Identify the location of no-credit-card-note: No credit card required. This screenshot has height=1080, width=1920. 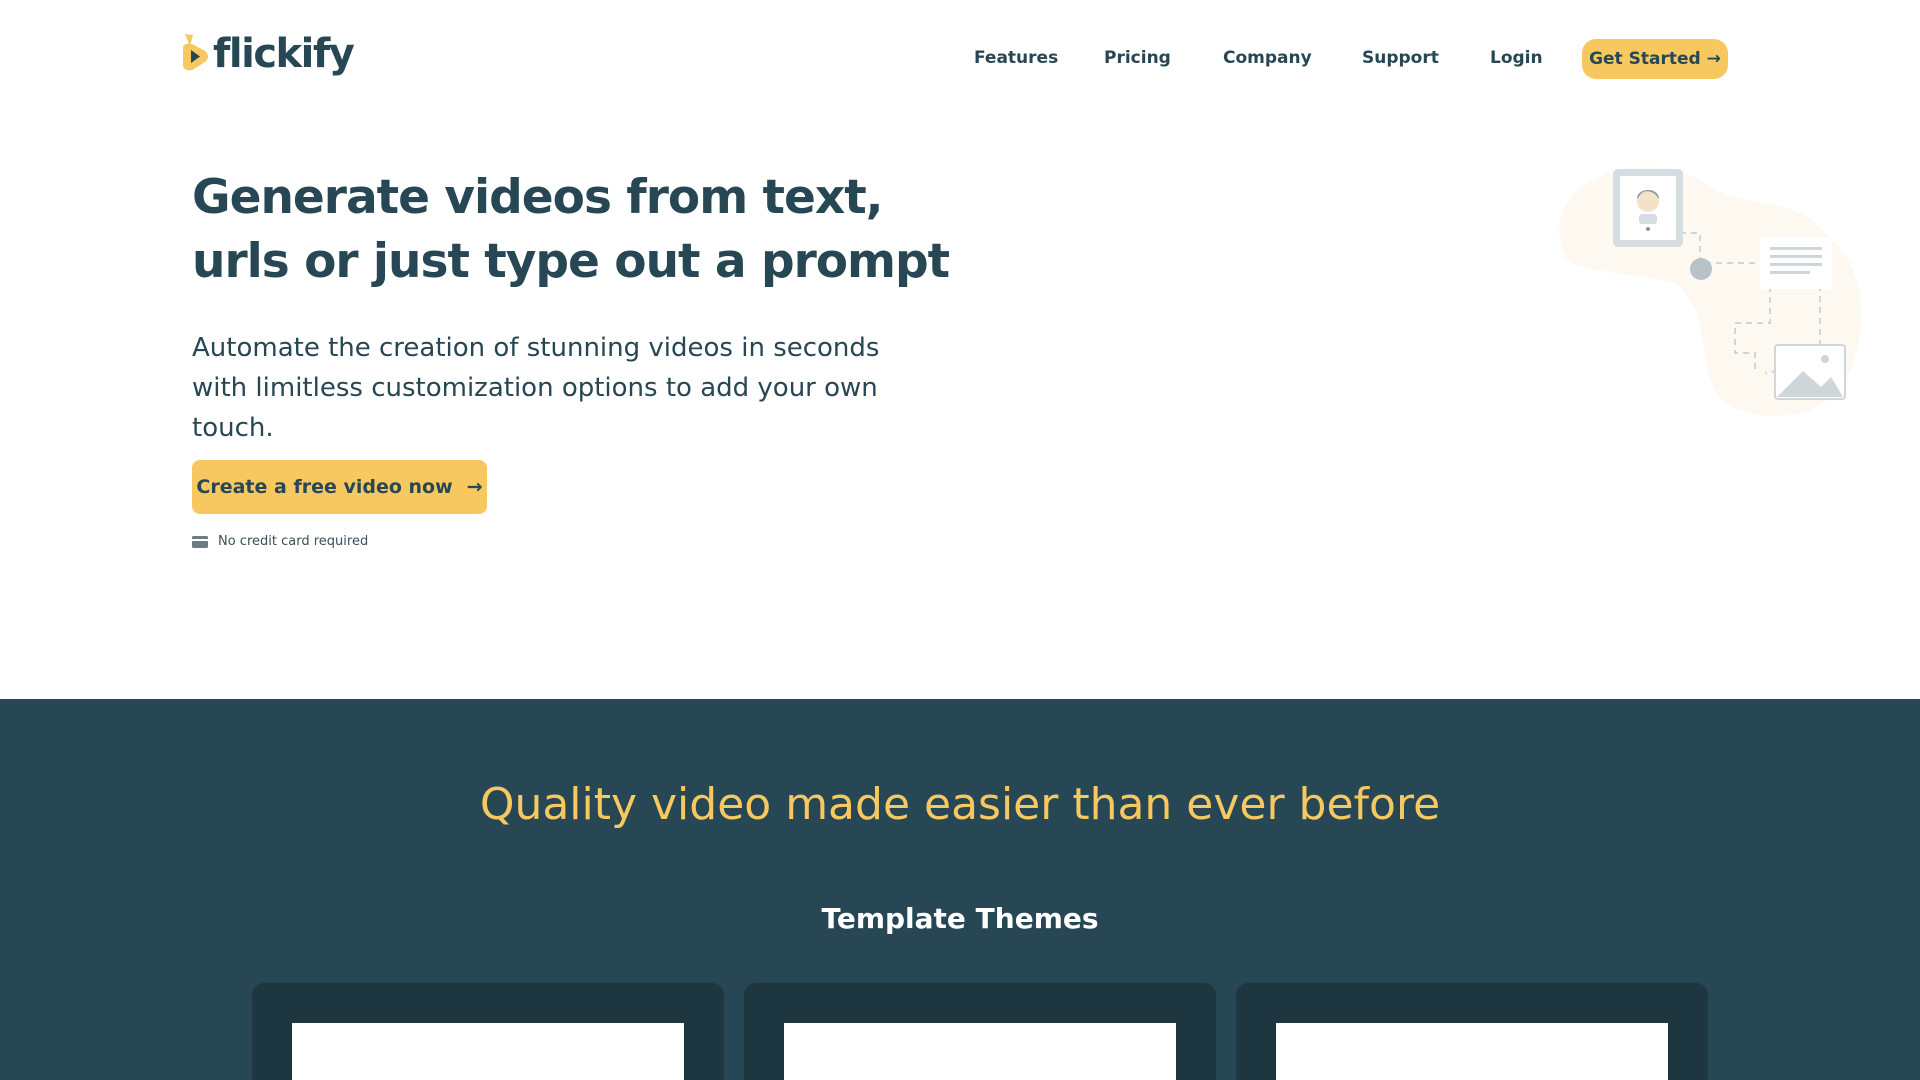
(280, 541).